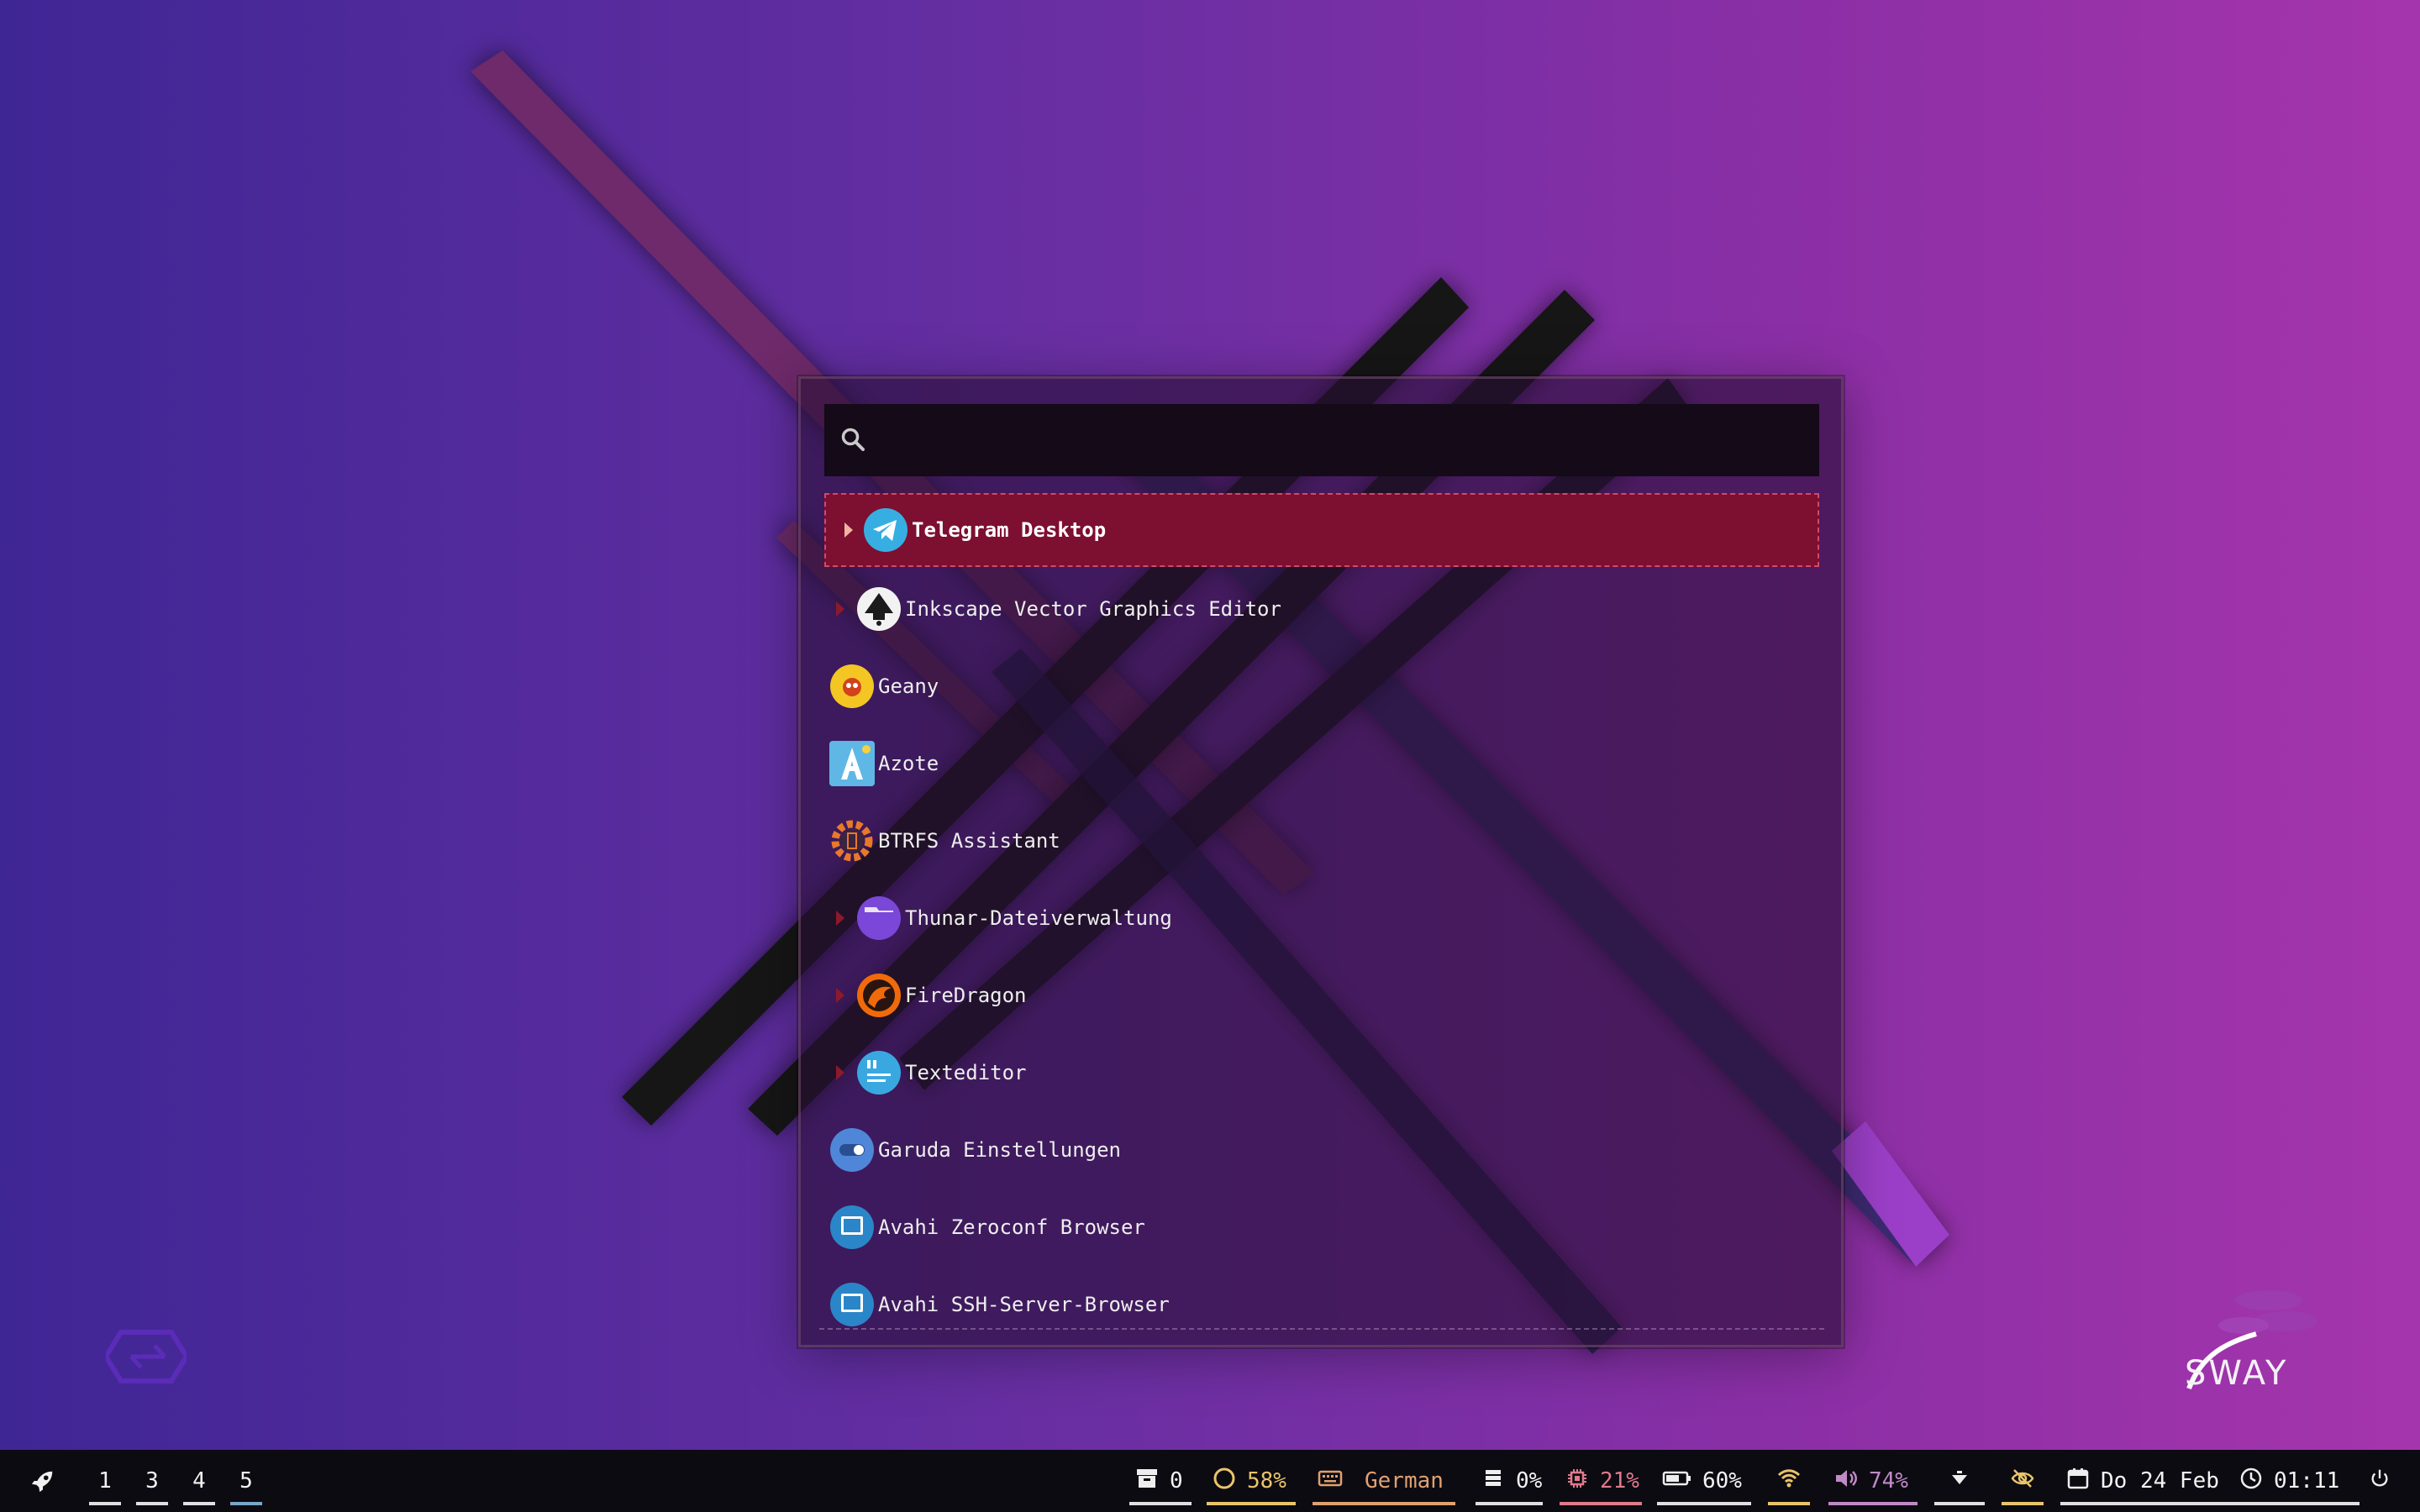  I want to click on cpu-icon, so click(1577, 1481).